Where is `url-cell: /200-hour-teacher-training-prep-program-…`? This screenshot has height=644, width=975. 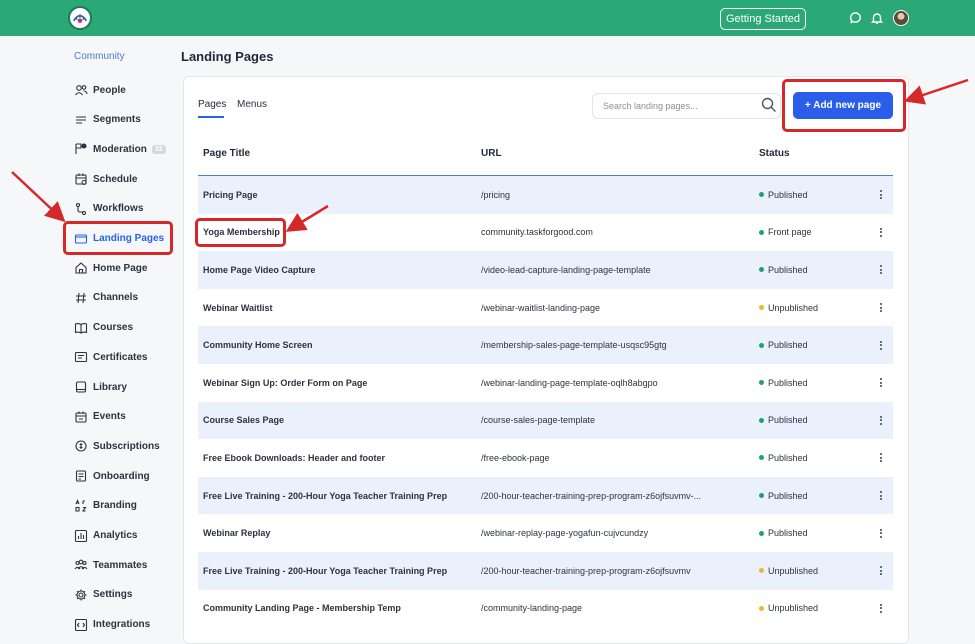
url-cell: /200-hour-teacher-training-prep-program-… is located at coordinates (586, 570).